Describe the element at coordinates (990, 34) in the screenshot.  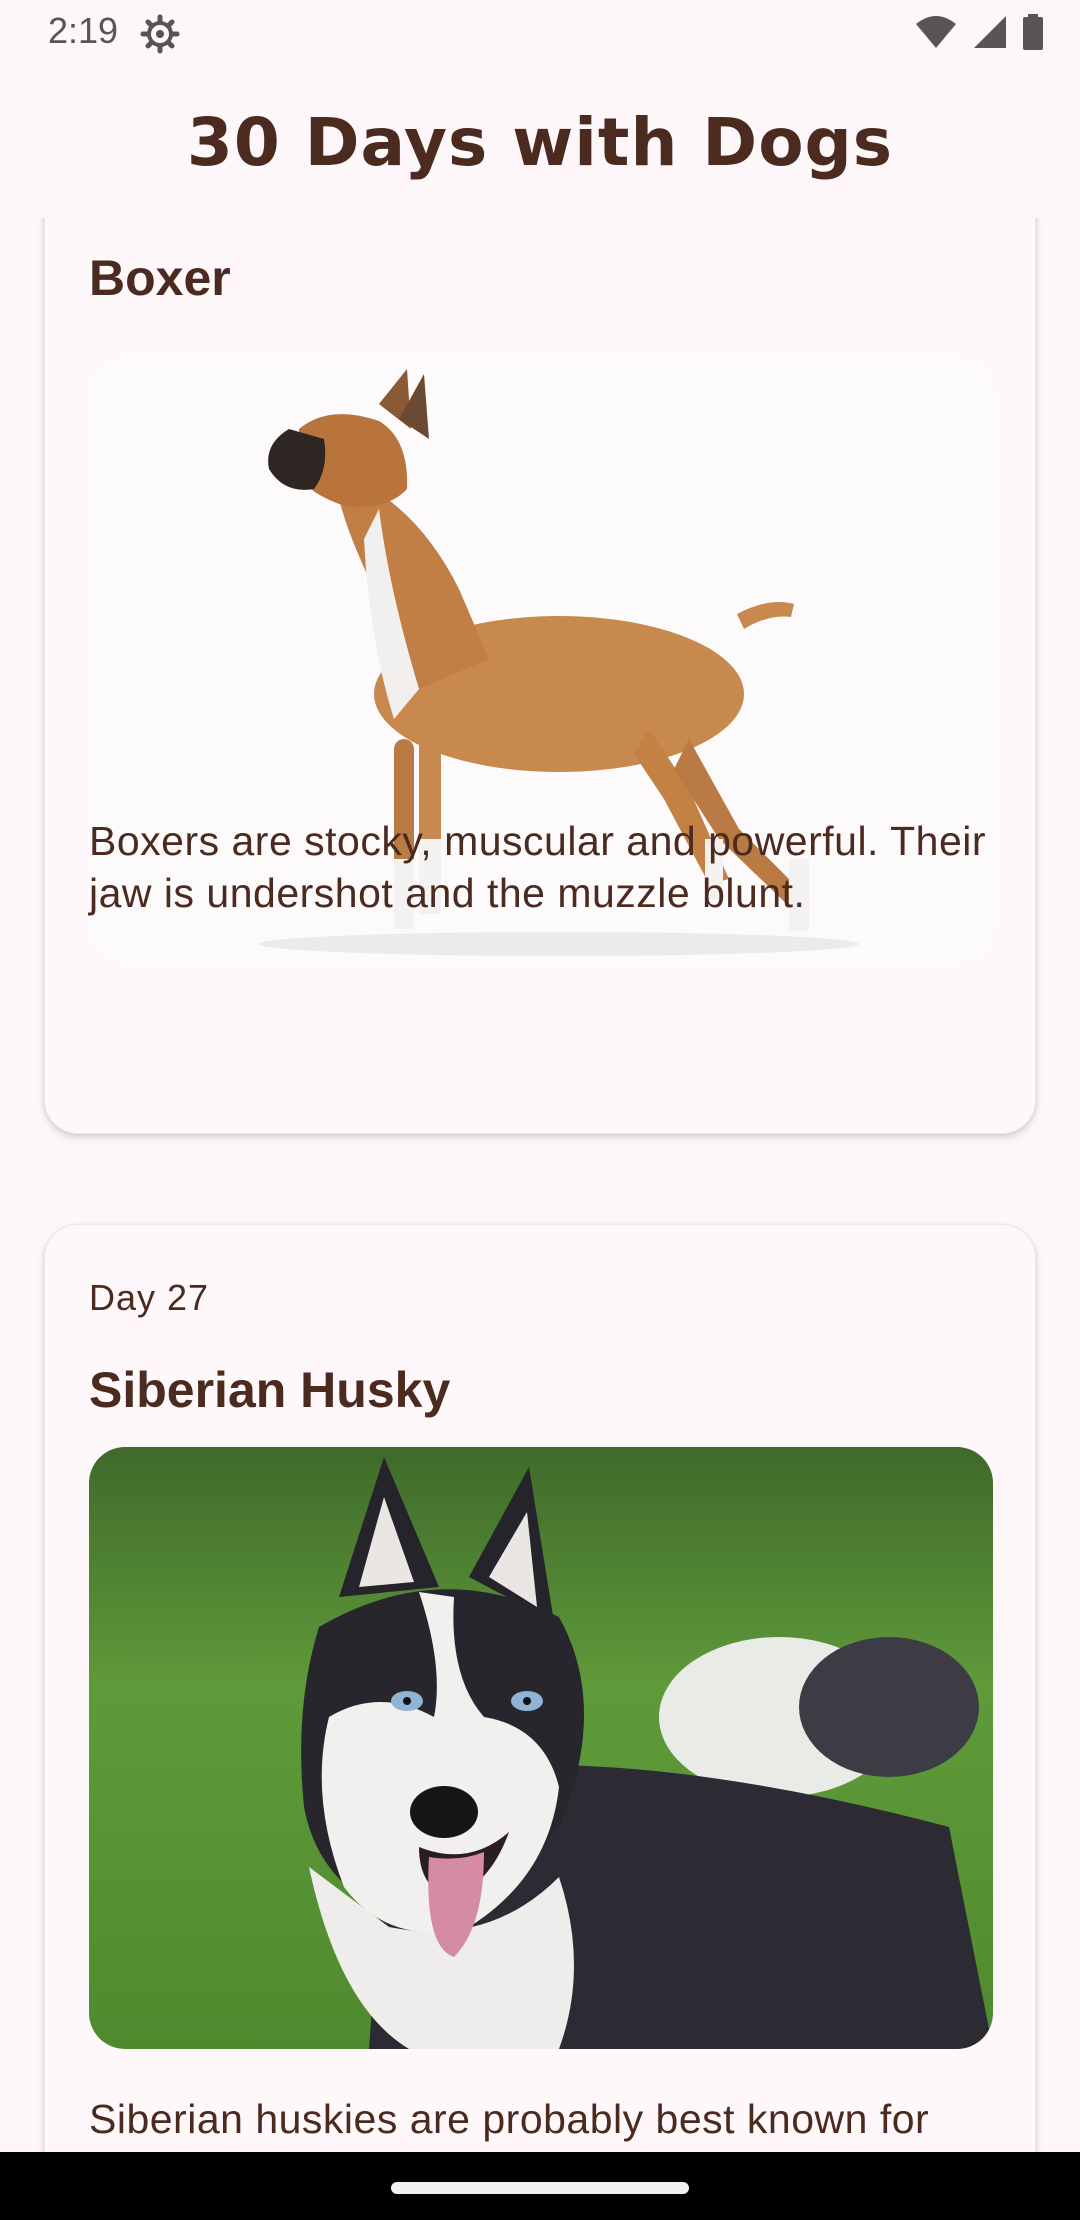
I see `cell-signal-icon` at that location.